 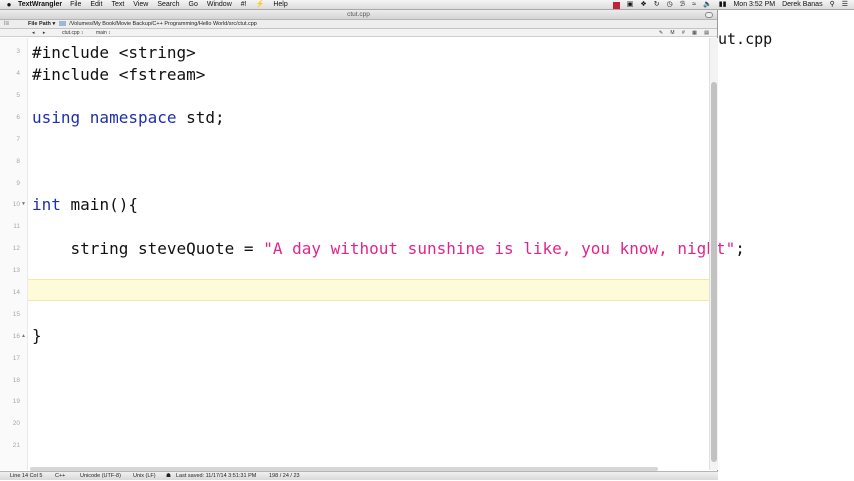 What do you see at coordinates (40, 5) in the screenshot?
I see `app-menu: TextWrangler` at bounding box center [40, 5].